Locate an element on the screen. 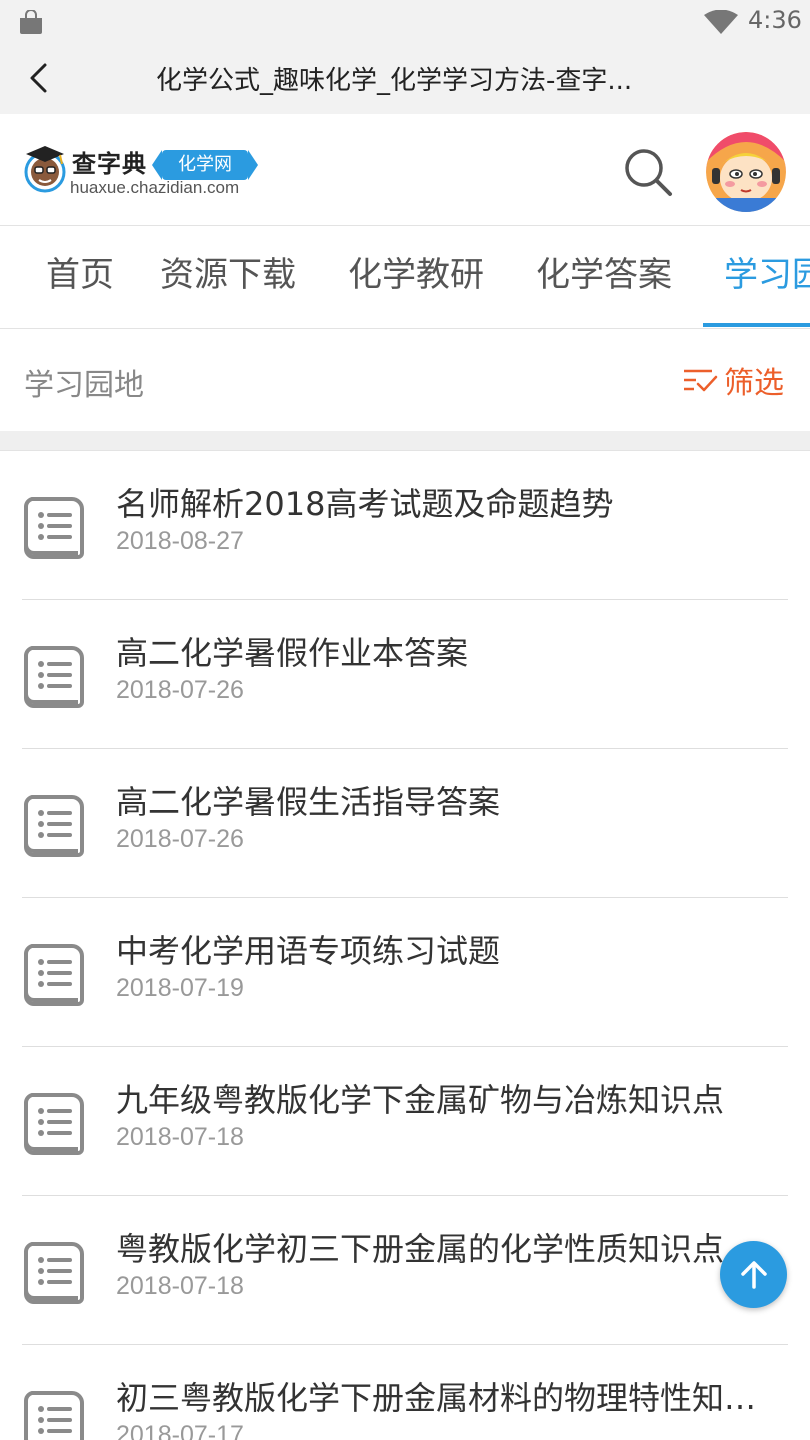  article-date: 2018-08-27 is located at coordinates (180, 541).